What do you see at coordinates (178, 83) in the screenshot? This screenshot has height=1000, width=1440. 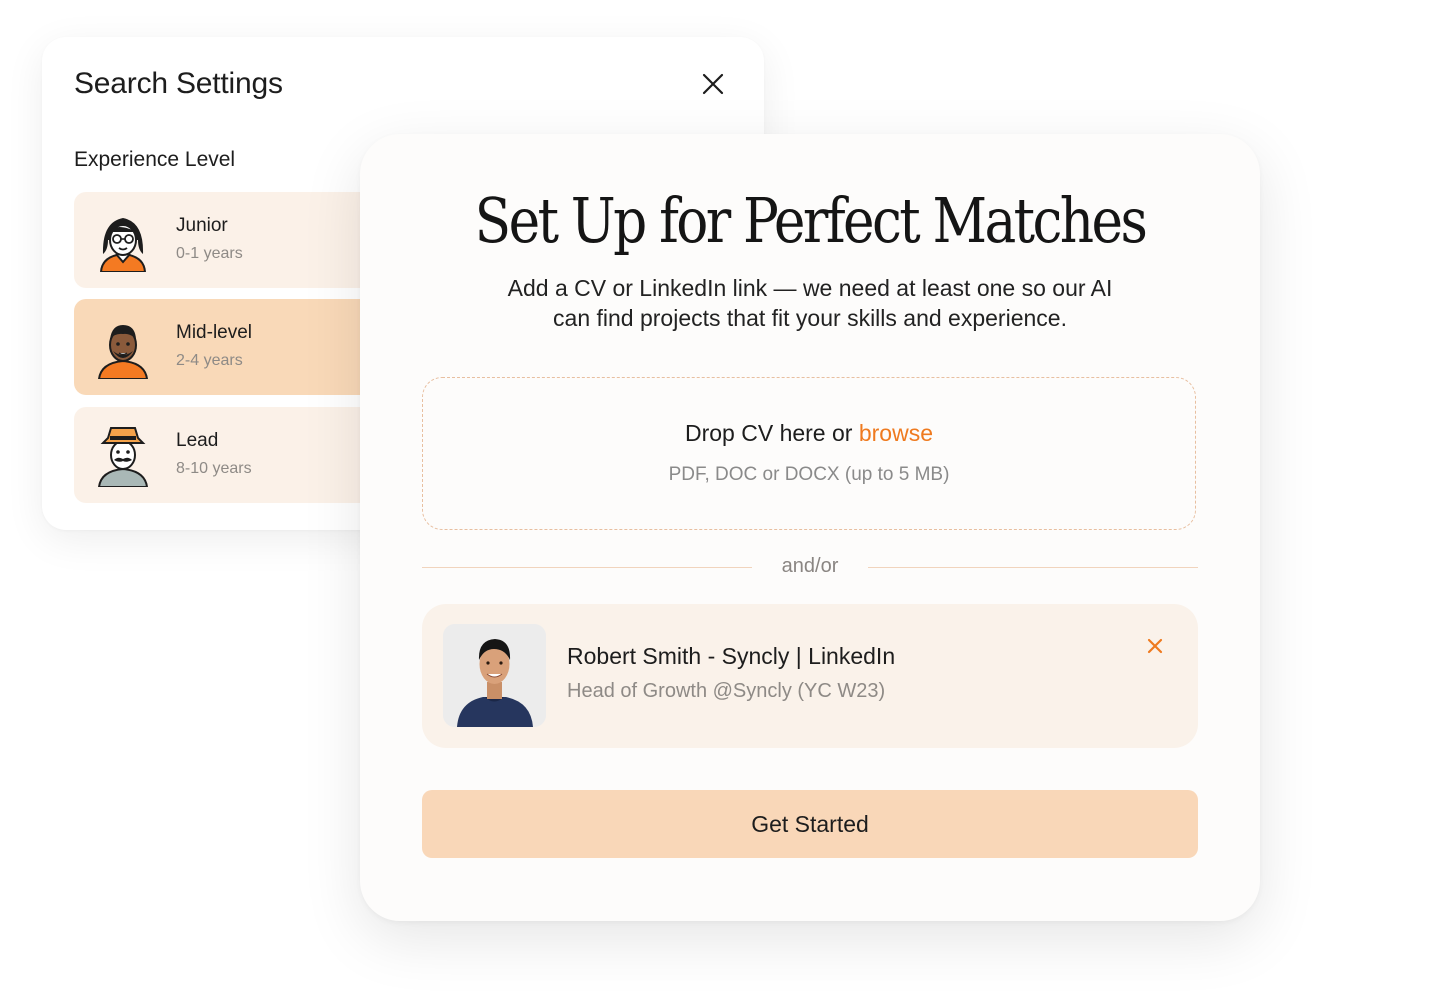 I see `settings-title: Search Settings` at bounding box center [178, 83].